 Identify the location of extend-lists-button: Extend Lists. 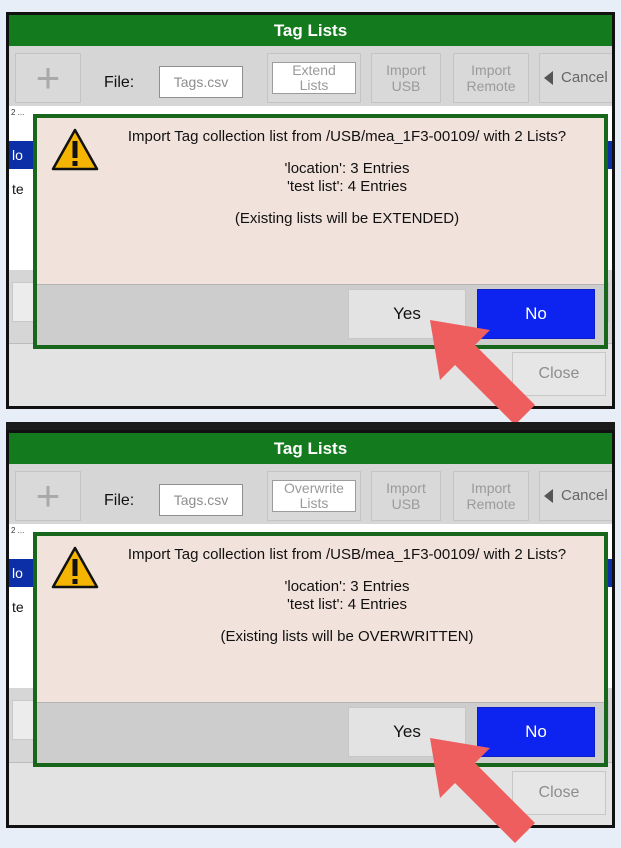
(314, 78).